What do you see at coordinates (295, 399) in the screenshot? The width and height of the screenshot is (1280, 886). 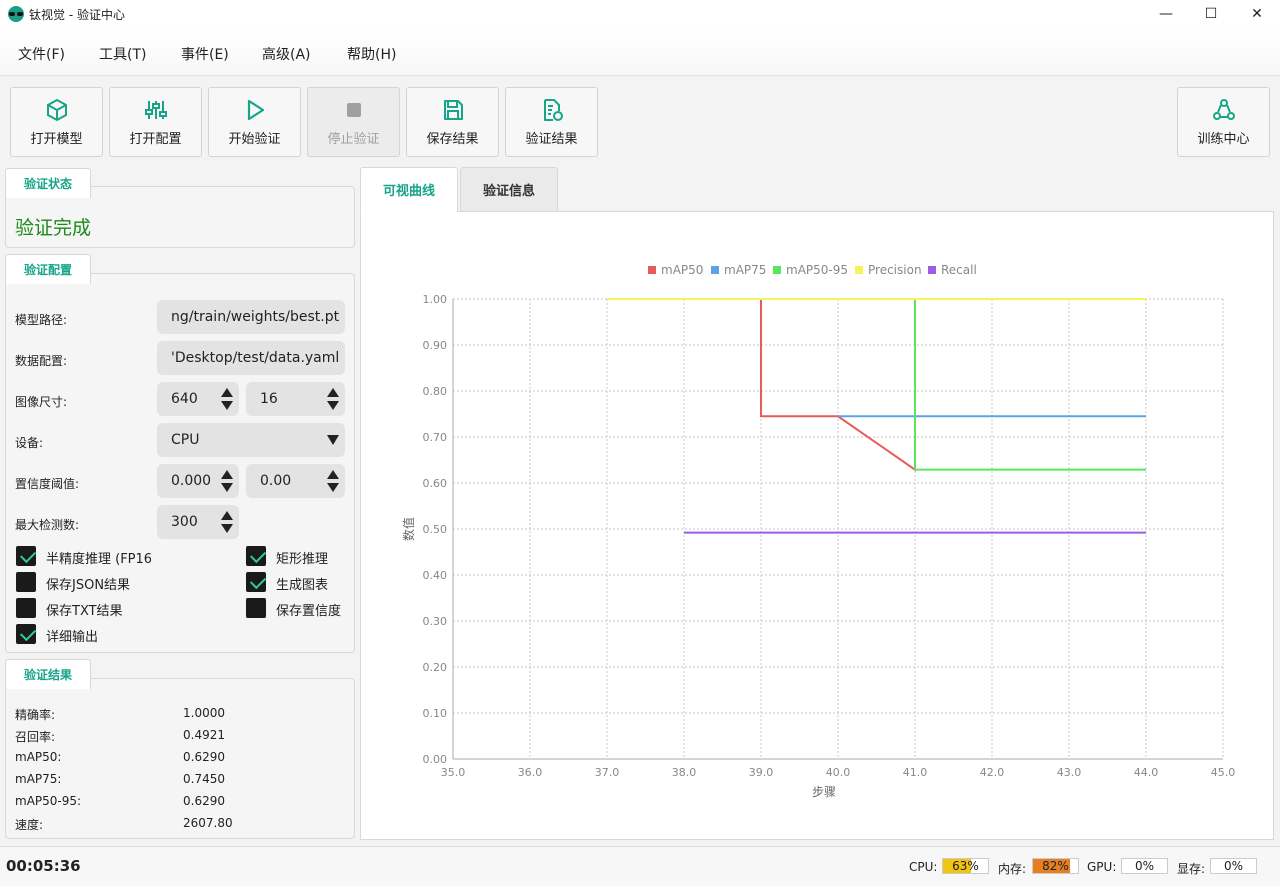 I see `batch-size-spinbox: 16` at bounding box center [295, 399].